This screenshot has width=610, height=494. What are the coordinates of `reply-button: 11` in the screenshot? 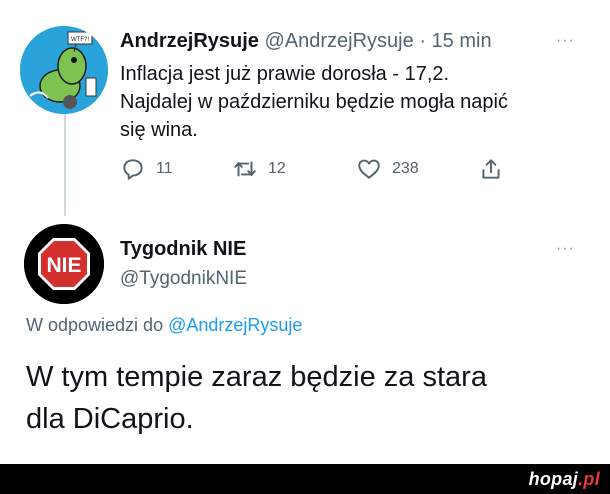 It's located at (146, 169).